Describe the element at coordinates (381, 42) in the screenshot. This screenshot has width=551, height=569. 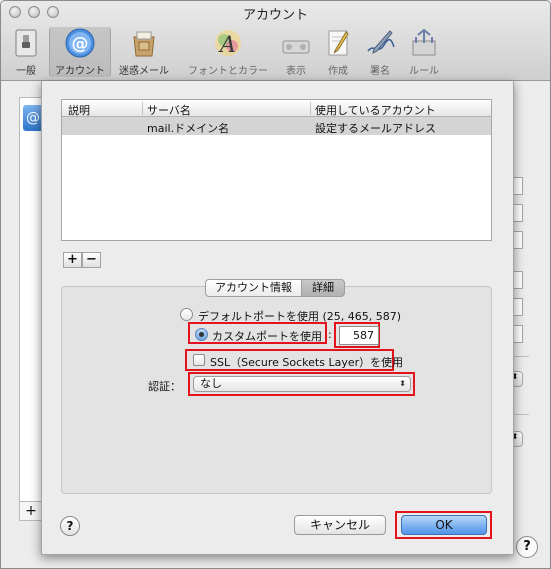
I see `signature-pen-icon` at that location.